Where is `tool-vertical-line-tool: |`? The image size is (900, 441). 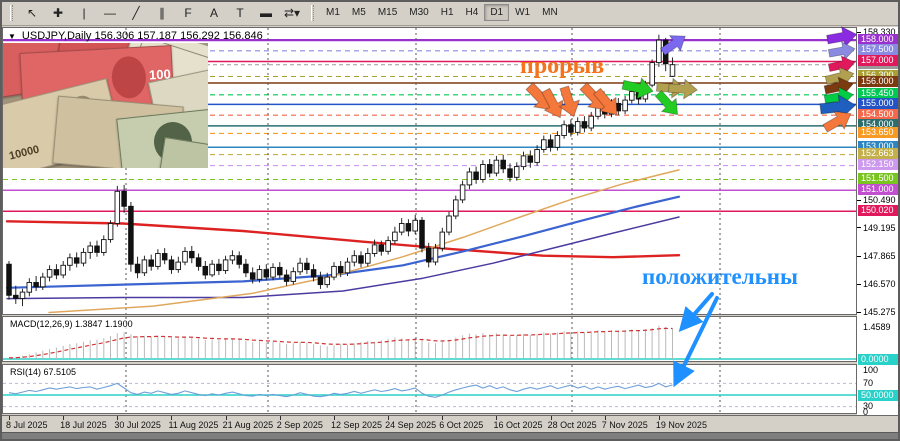
tool-vertical-line-tool: | is located at coordinates (84, 13).